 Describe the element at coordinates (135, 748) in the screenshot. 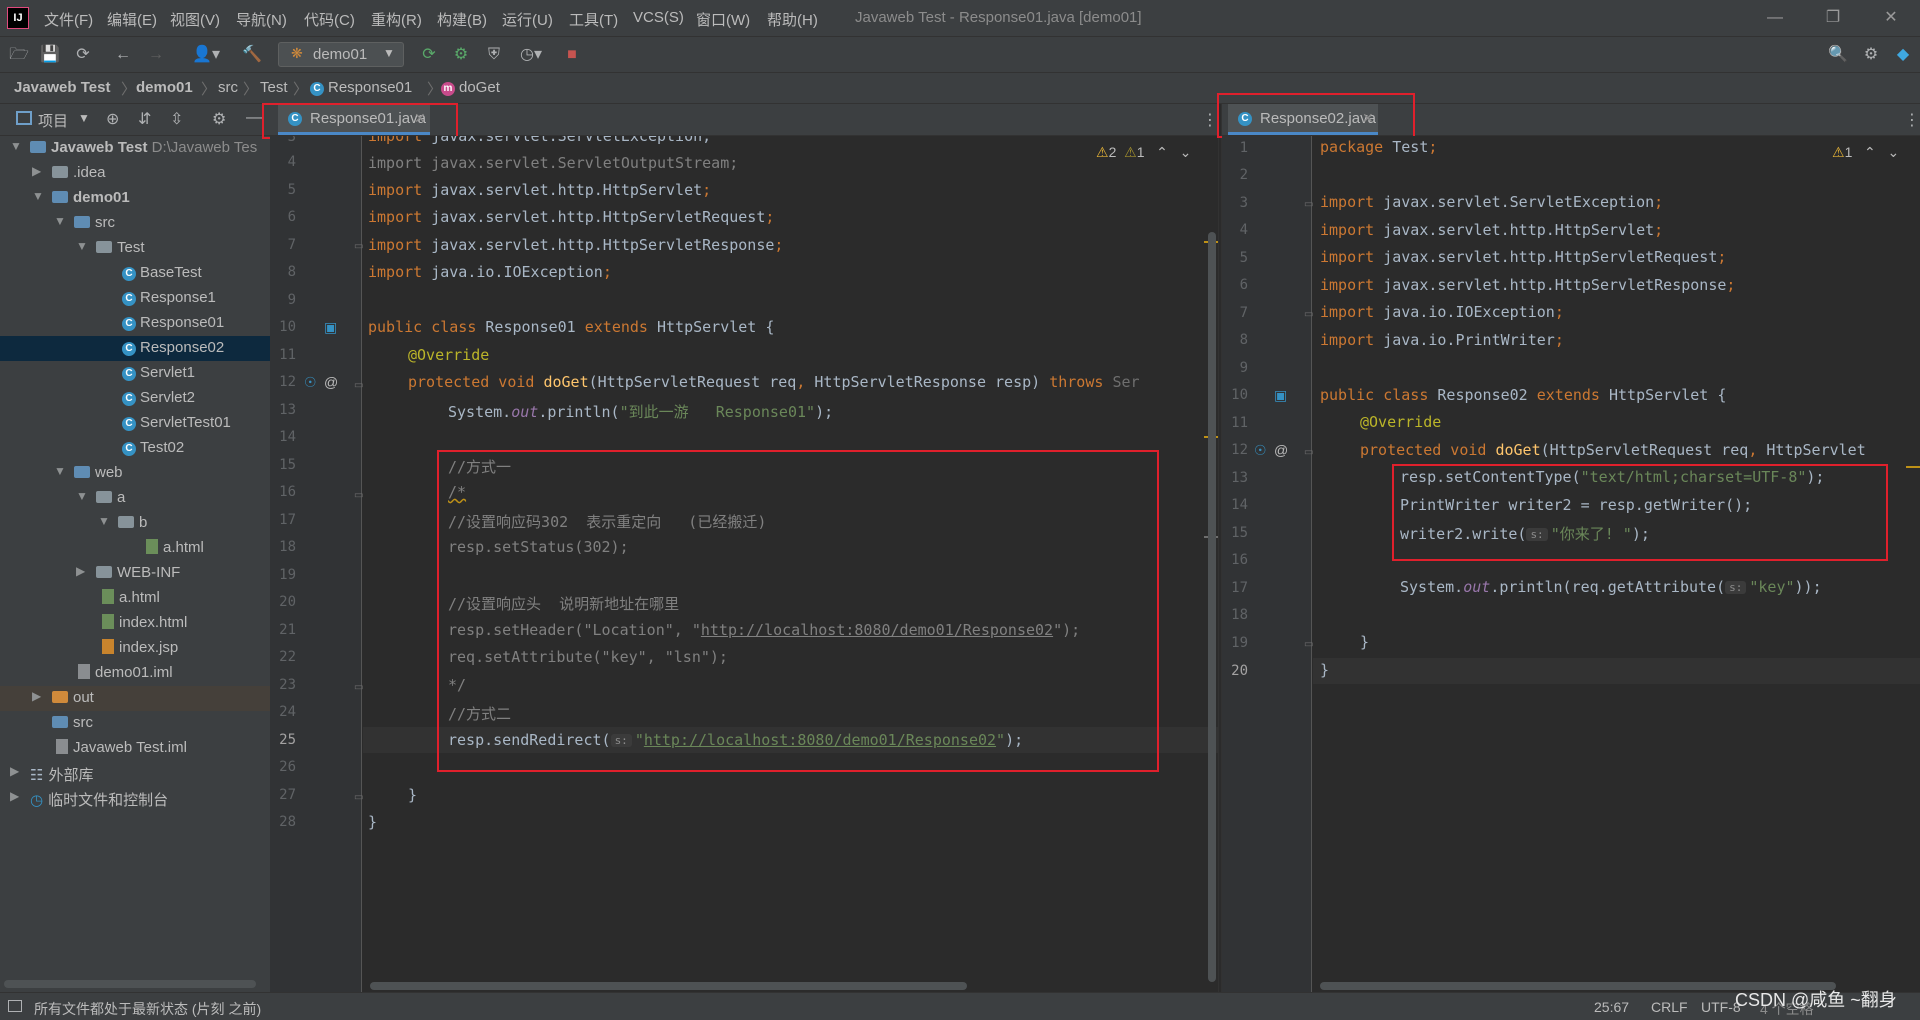

I see `tree-item-iml-file: Javaweb Test.iml` at that location.